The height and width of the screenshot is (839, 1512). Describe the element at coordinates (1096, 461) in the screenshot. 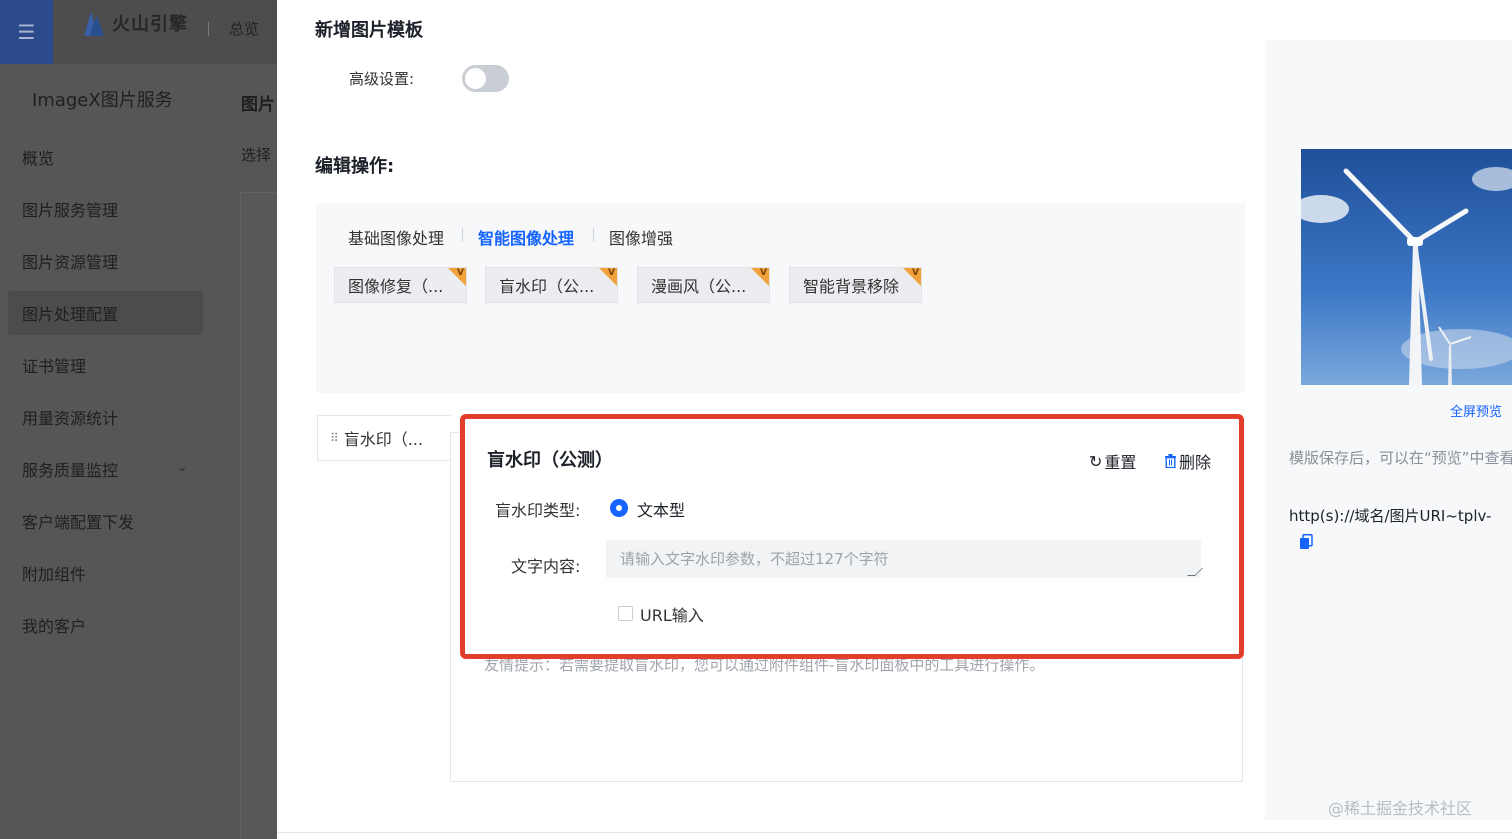

I see `reset-icon: ↻` at that location.